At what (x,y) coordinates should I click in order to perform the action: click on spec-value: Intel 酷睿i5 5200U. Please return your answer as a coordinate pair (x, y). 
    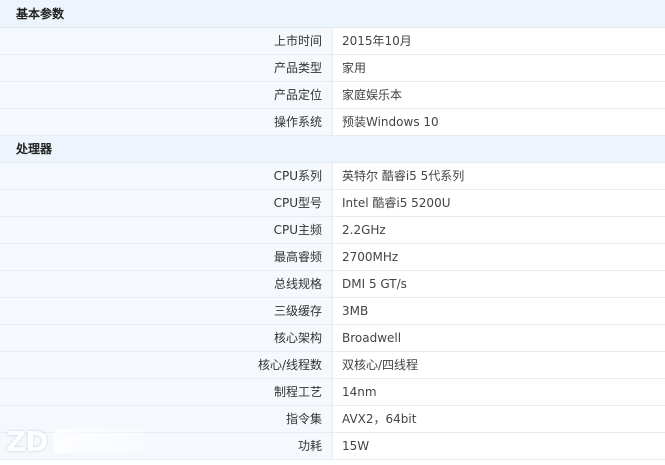
    Looking at the image, I should click on (498, 203).